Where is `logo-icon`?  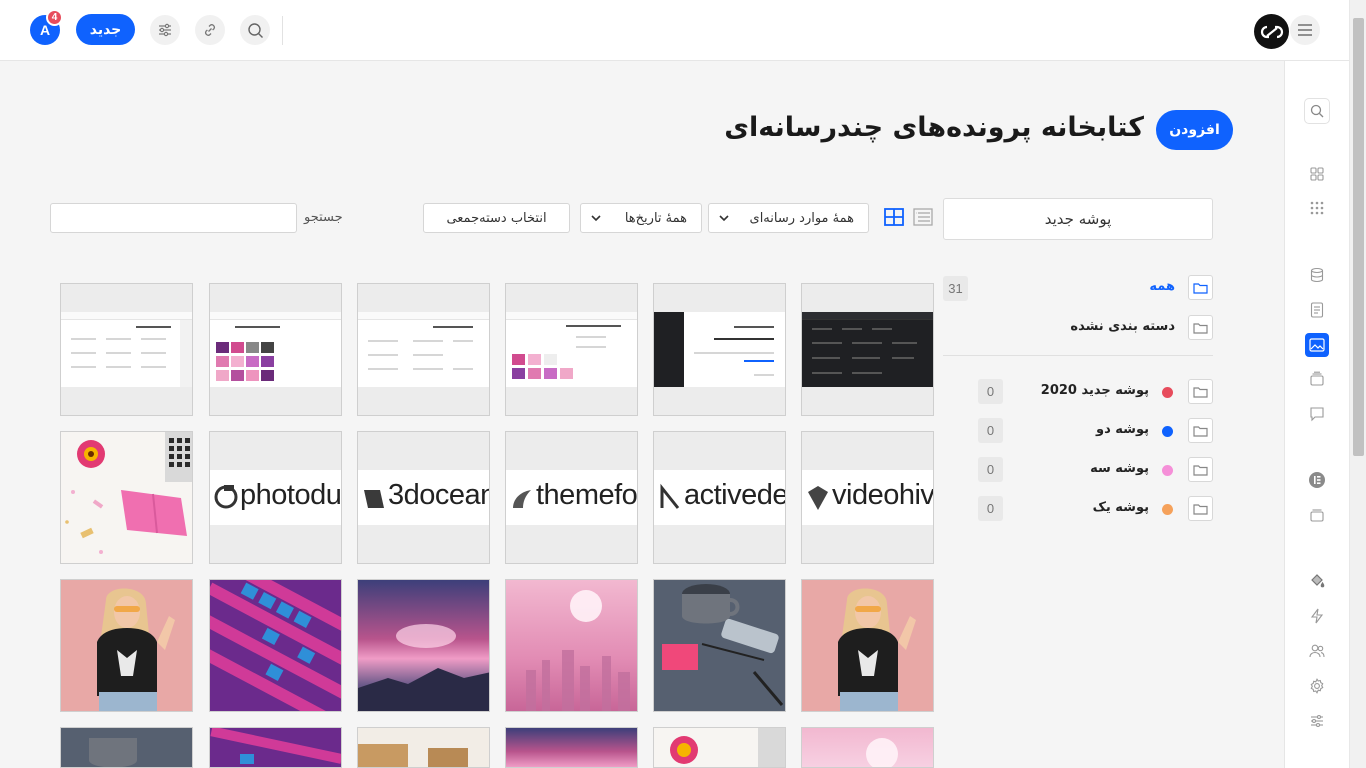 logo-icon is located at coordinates (1271, 31).